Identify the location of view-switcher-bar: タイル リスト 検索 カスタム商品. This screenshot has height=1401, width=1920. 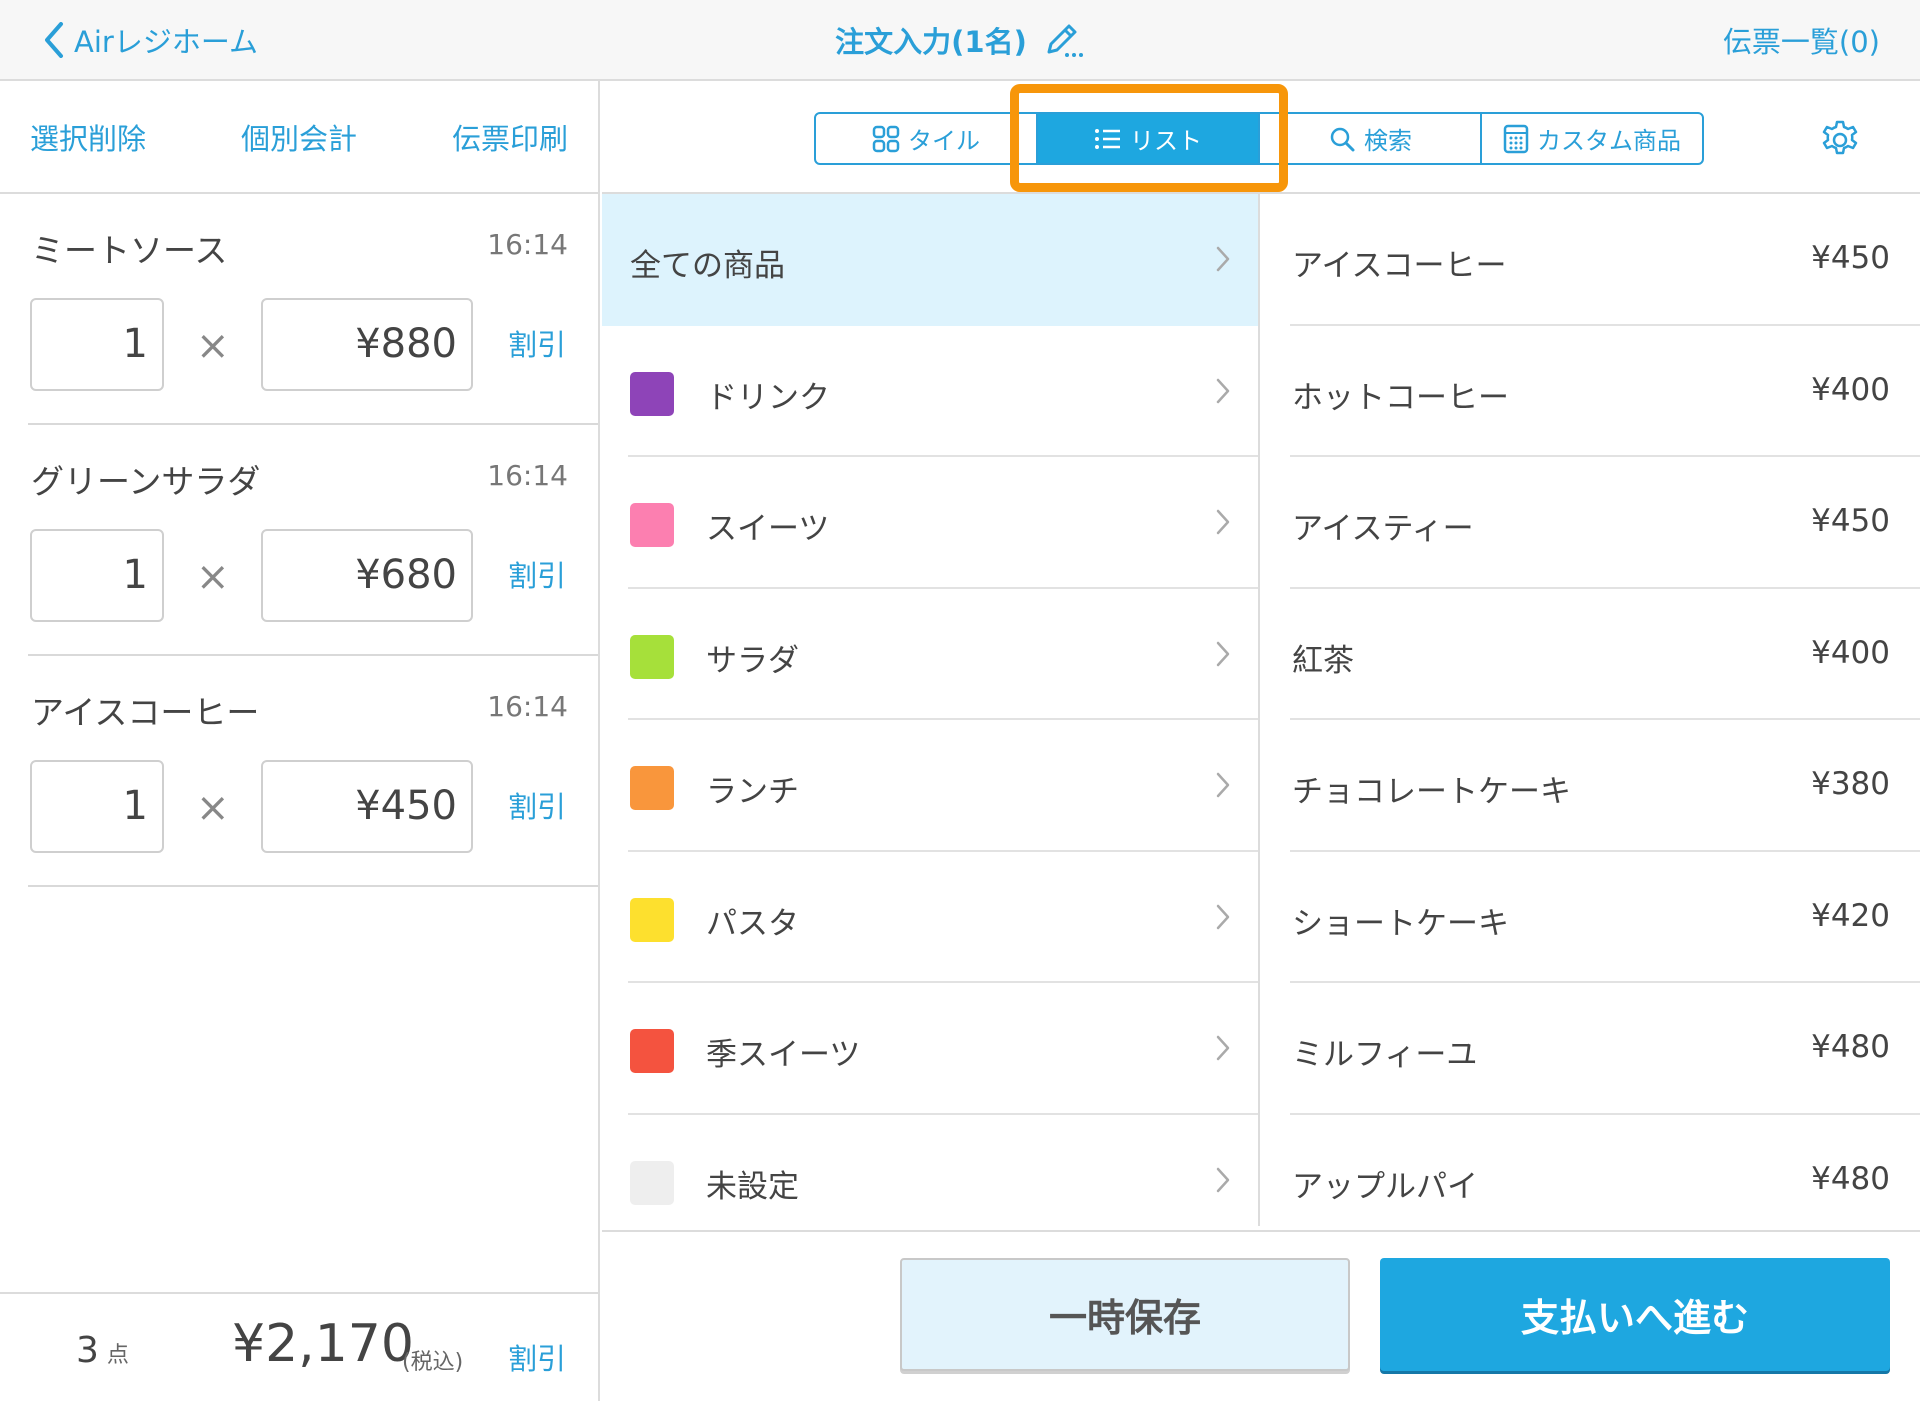
(1261, 137).